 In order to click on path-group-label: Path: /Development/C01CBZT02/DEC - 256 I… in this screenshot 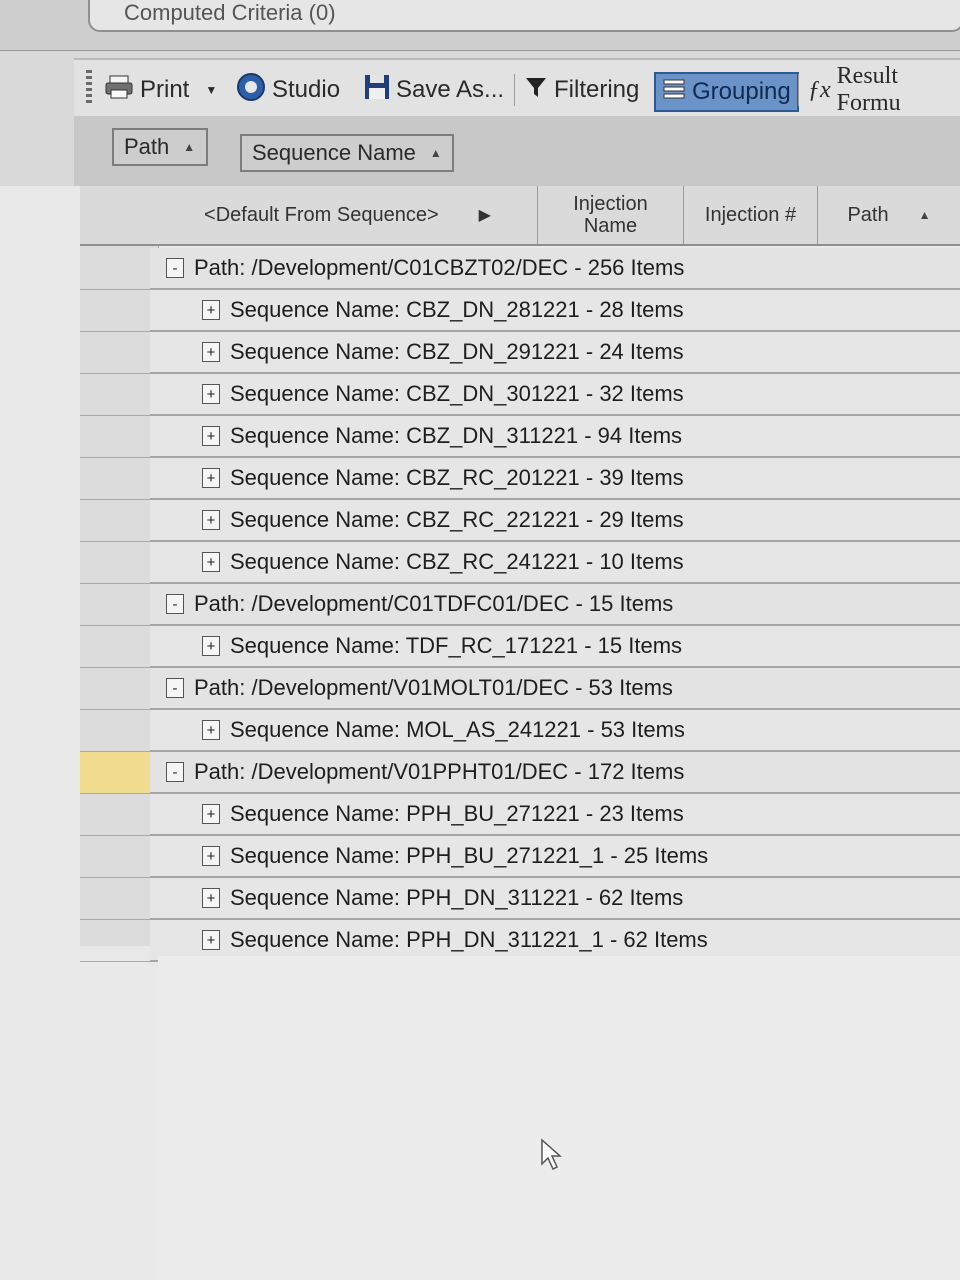, I will do `click(439, 267)`.